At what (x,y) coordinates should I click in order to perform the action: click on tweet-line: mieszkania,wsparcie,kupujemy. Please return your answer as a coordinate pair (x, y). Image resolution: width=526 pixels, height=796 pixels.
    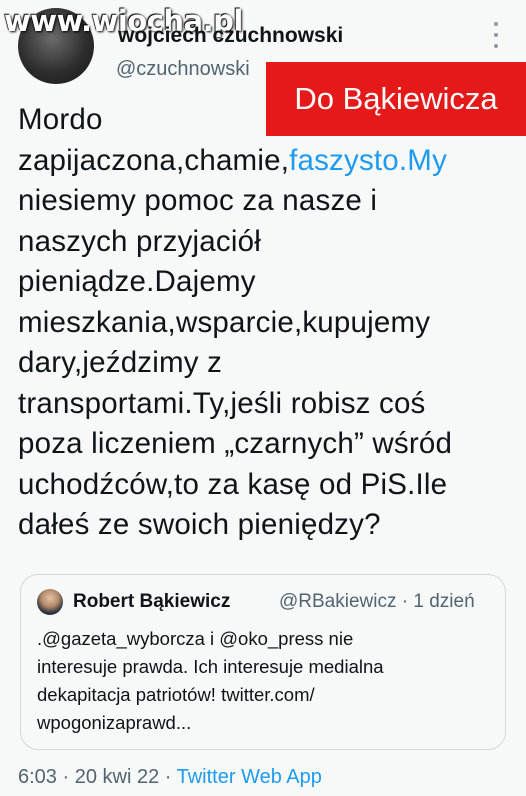
    Looking at the image, I should click on (224, 322).